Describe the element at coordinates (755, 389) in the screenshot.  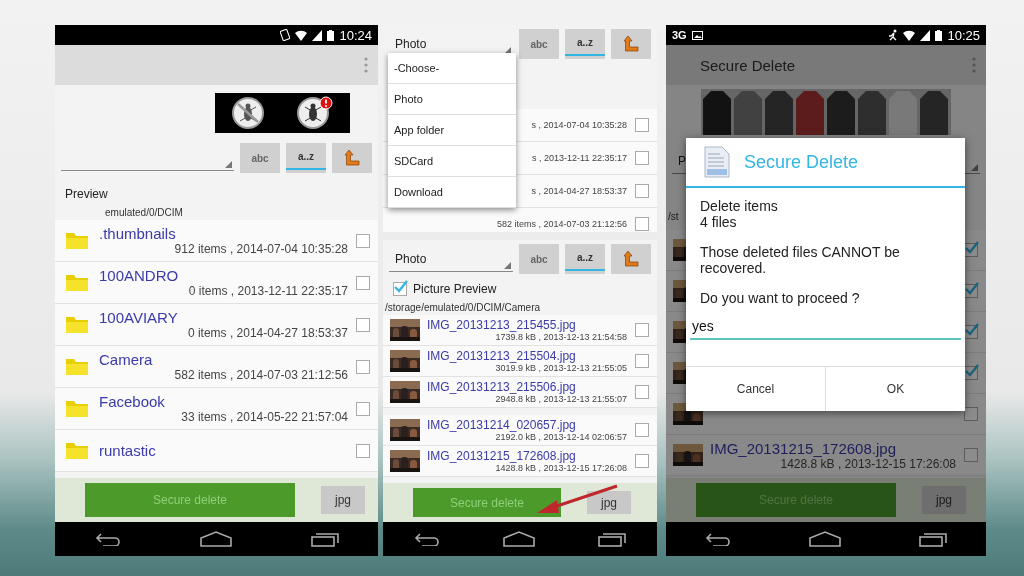
I see `dialog-button: Cancel` at that location.